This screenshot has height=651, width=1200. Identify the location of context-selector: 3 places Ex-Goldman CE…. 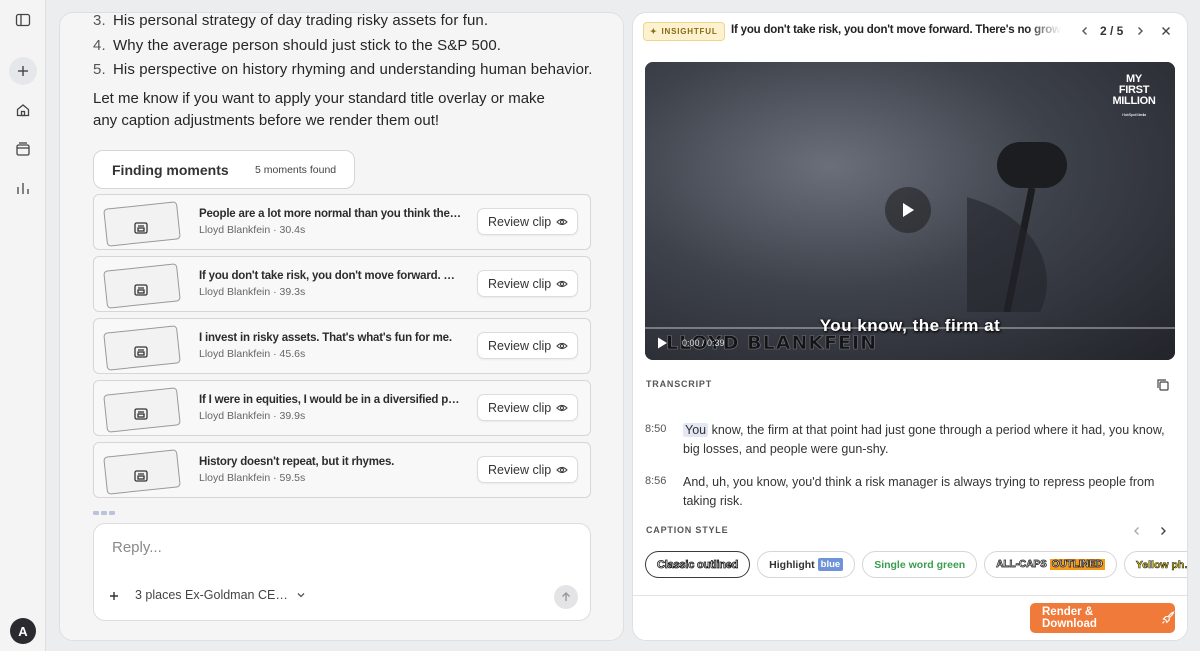
(220, 595).